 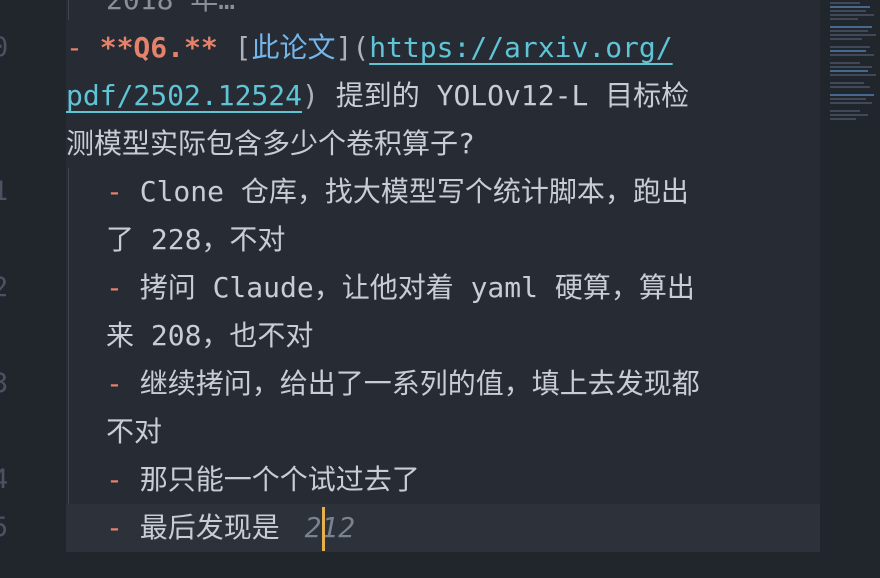 What do you see at coordinates (4, 527) in the screenshot?
I see `line-number: 5` at bounding box center [4, 527].